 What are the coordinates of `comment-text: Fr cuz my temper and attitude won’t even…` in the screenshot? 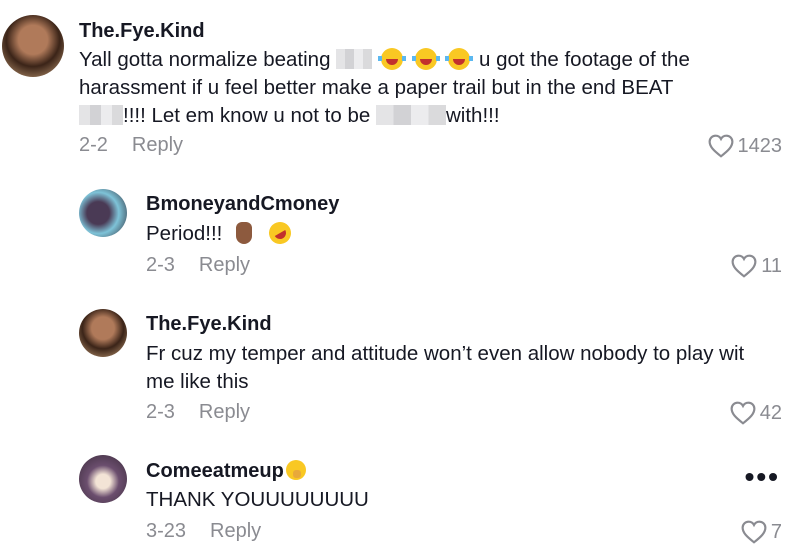 It's located at (445, 367).